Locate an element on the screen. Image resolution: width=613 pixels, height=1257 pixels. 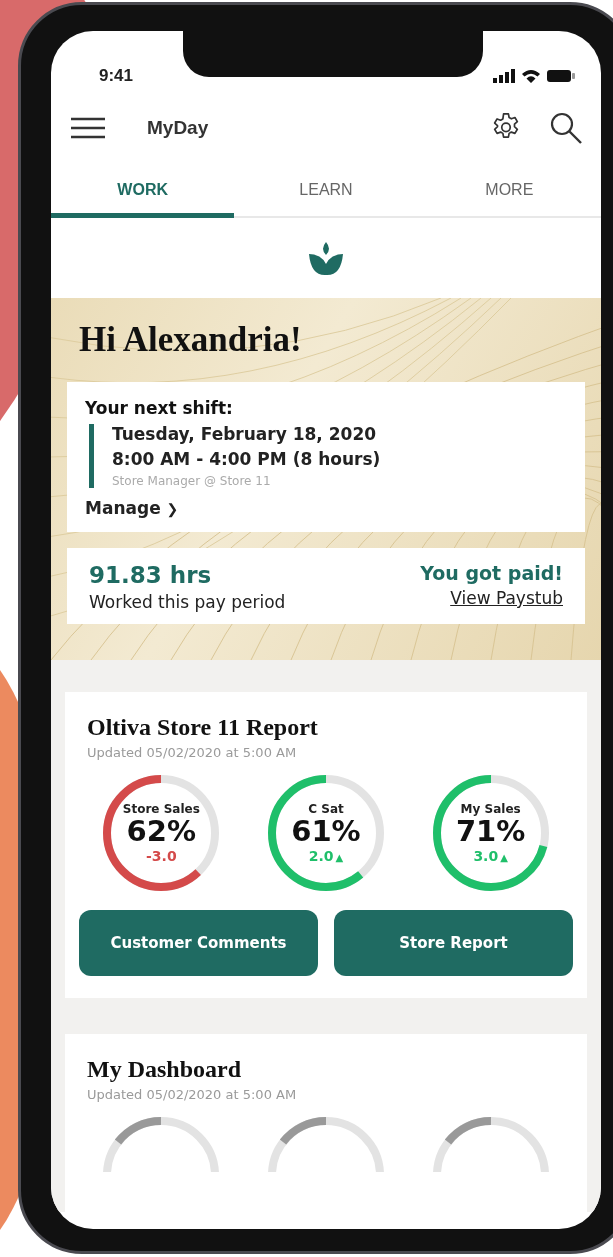
gauge-value: 71% is located at coordinates (490, 832).